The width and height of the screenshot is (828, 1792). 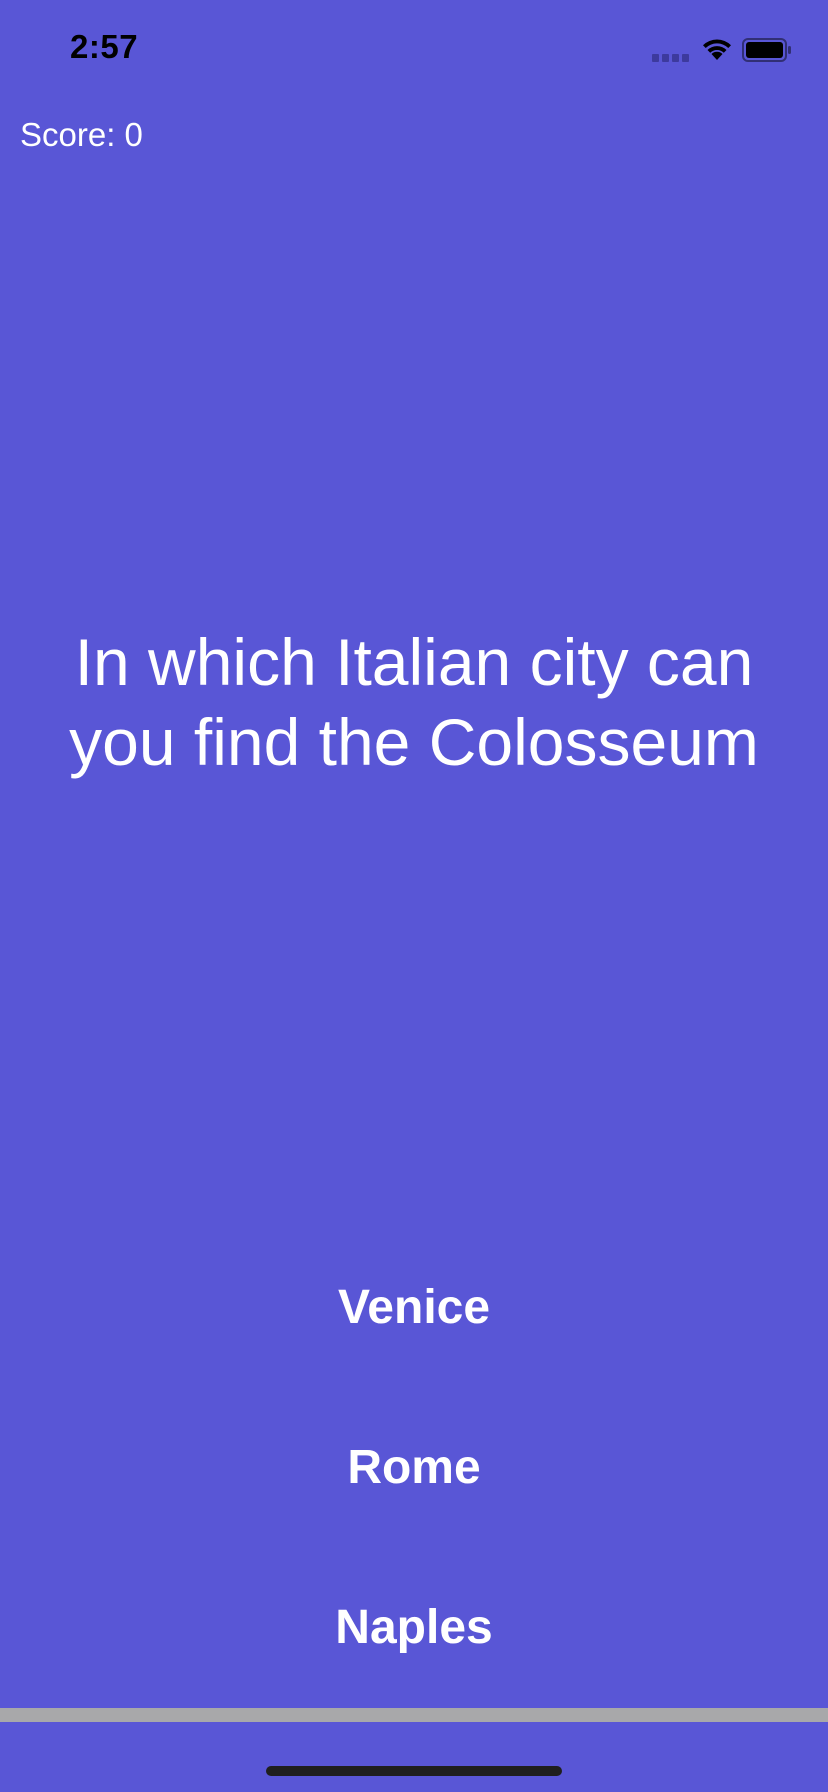 I want to click on wifi-icon, so click(x=717, y=49).